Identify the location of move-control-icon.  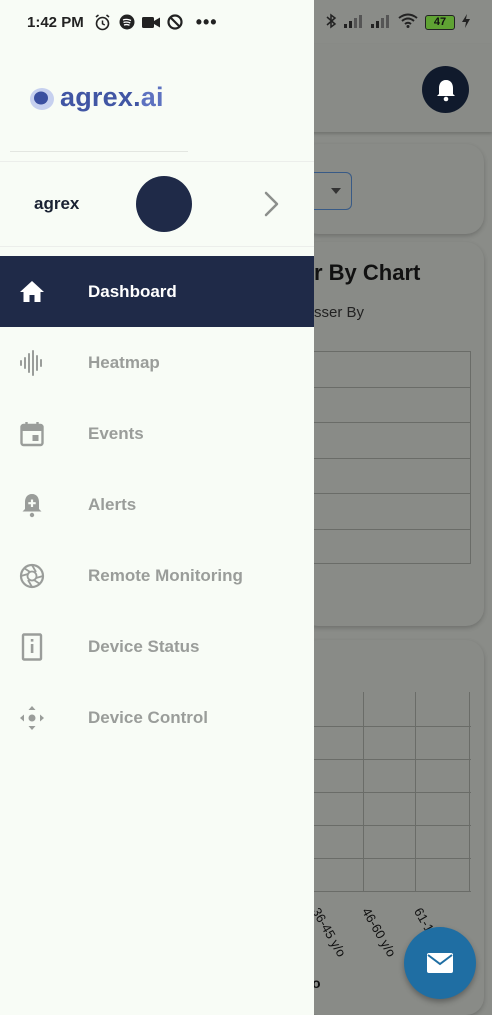
(32, 718).